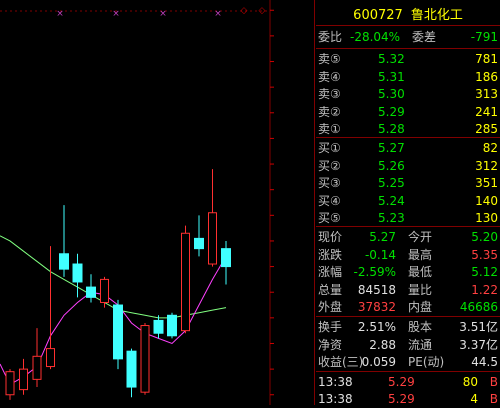 The height and width of the screenshot is (408, 500). Describe the element at coordinates (382, 237) in the screenshot. I see `stat-value: 5.27` at that location.